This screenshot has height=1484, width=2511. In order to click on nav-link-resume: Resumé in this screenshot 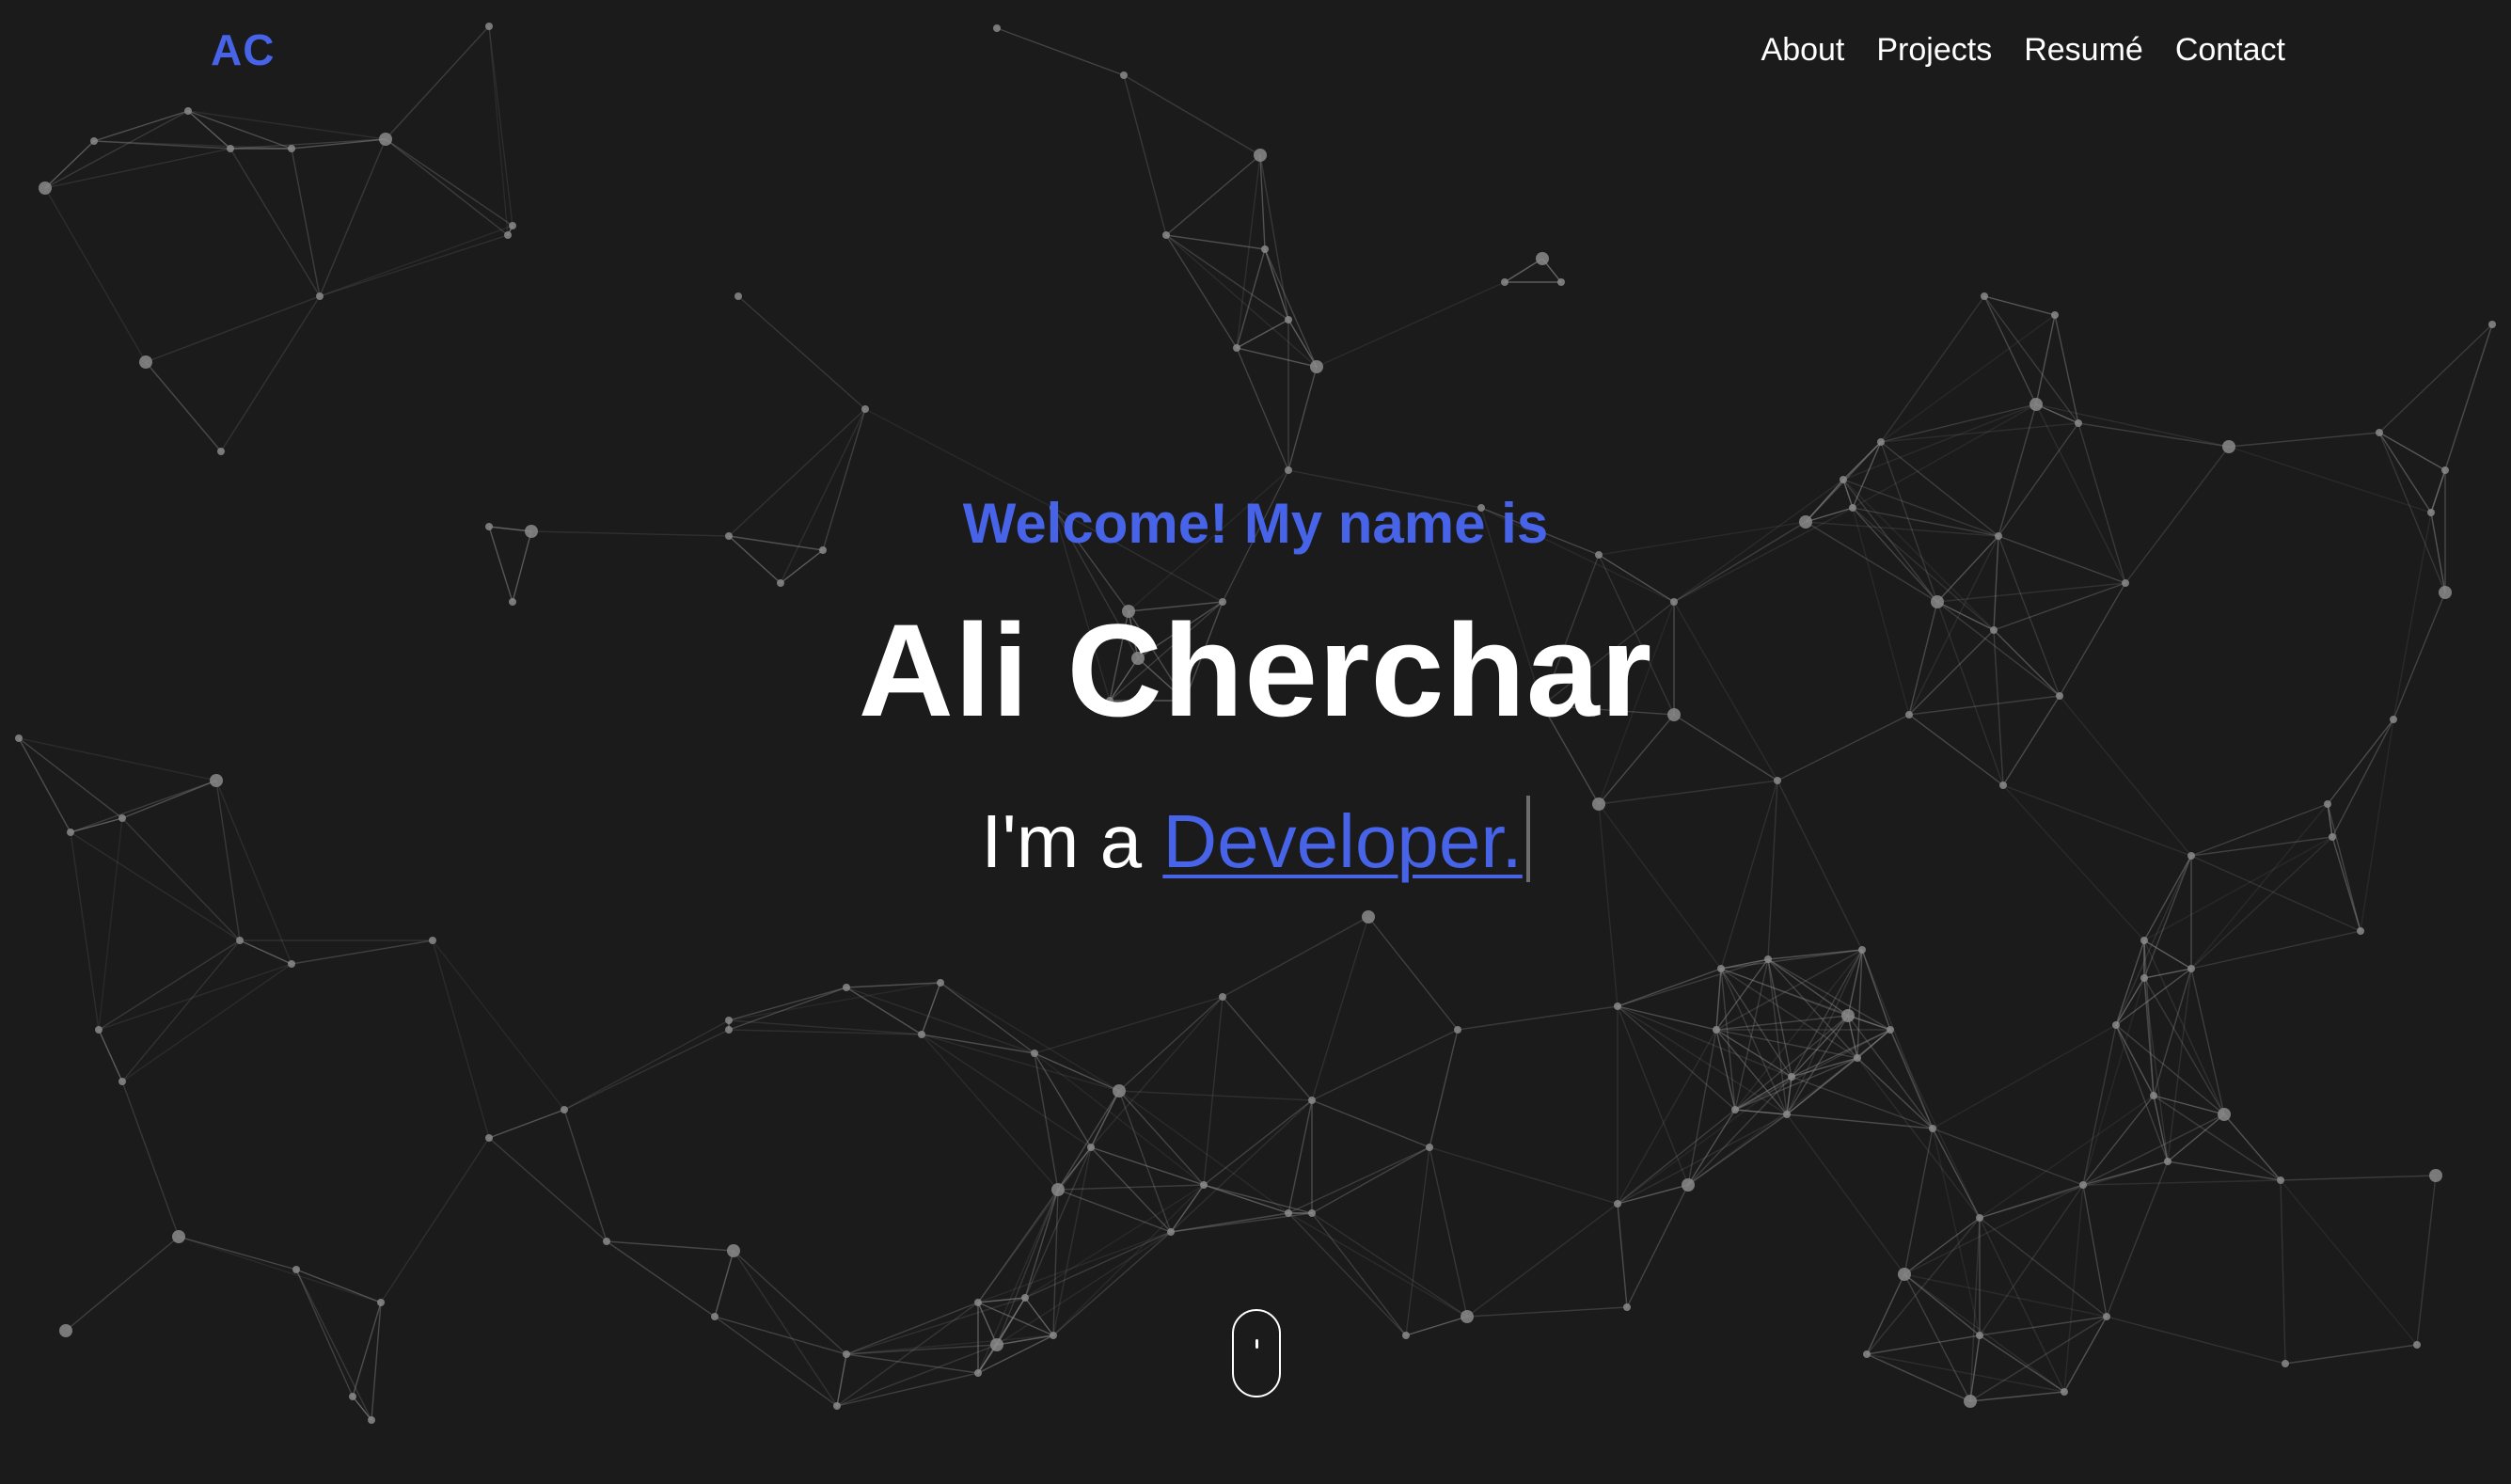, I will do `click(2083, 50)`.